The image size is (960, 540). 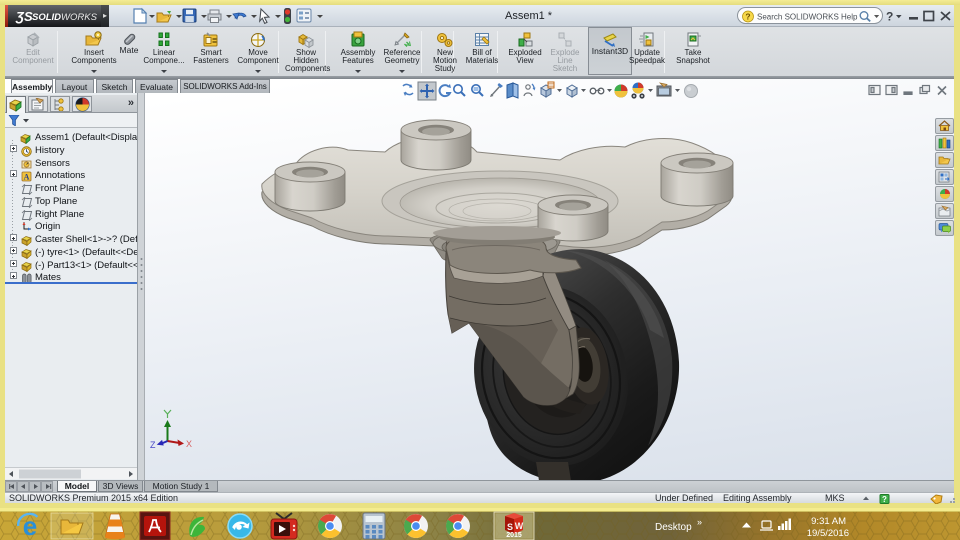 I want to click on svg-text: Z, so click(x=153, y=445).